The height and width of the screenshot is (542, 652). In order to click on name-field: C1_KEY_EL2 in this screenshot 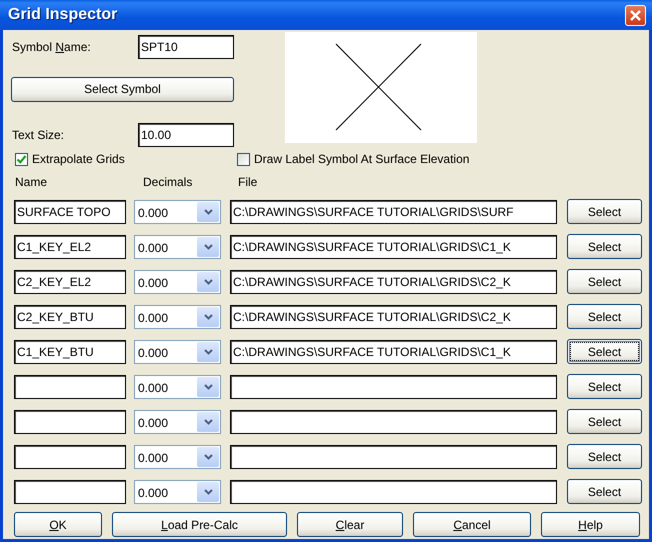, I will do `click(70, 246)`.